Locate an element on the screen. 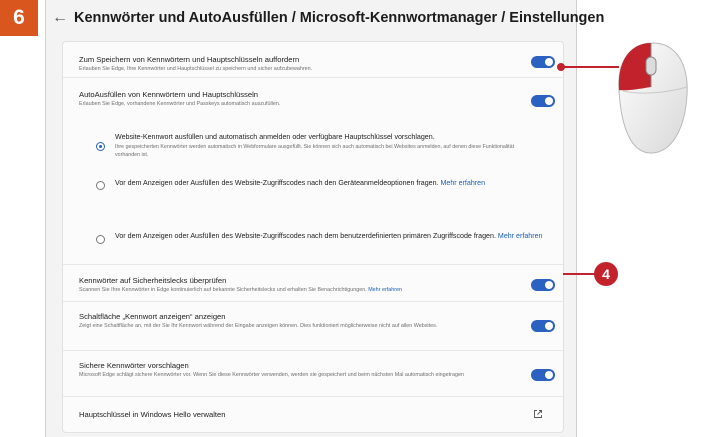 The width and height of the screenshot is (713, 437). setting-title: Sichere Kennwörter vorschlagen is located at coordinates (134, 365).